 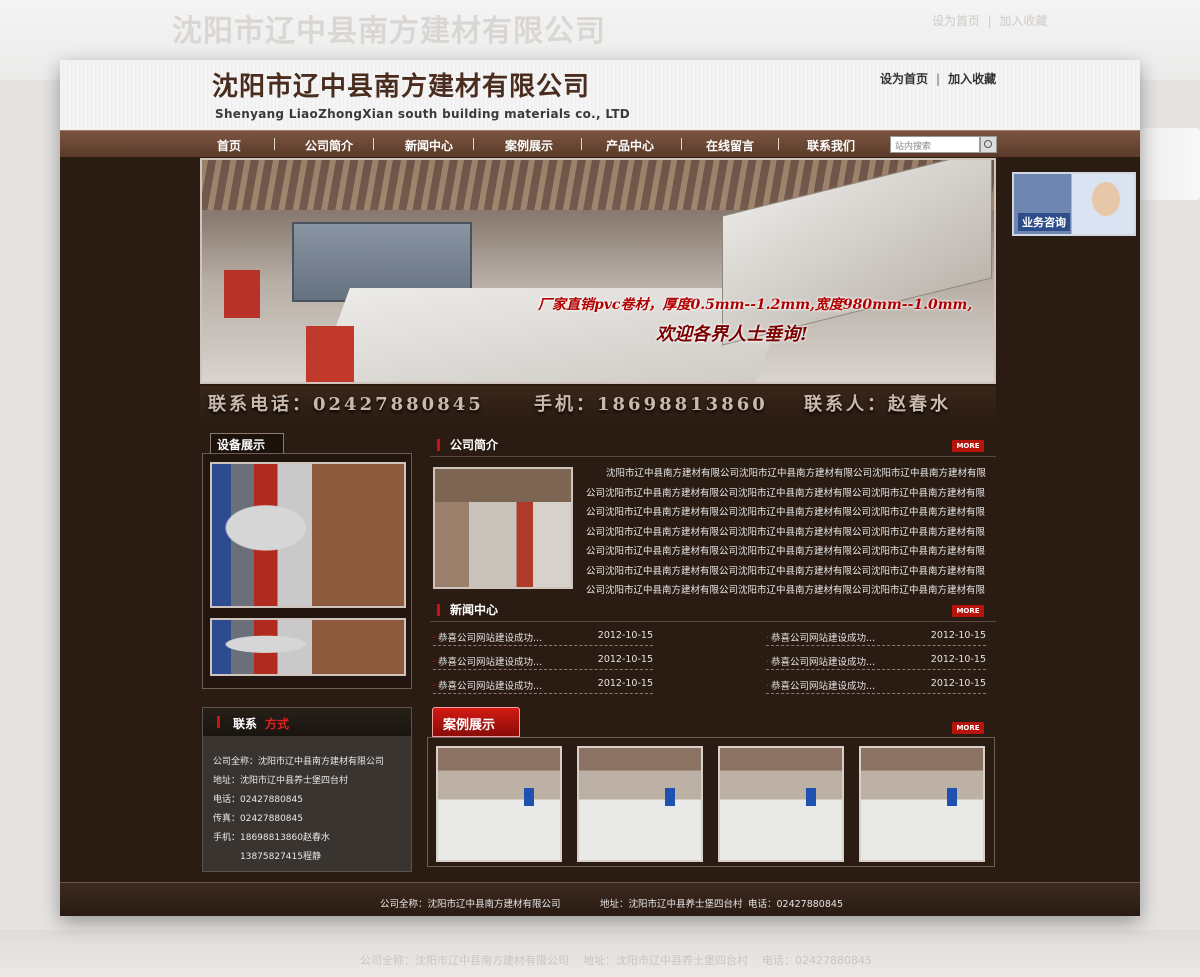 What do you see at coordinates (795, 904) in the screenshot?
I see `footer-phone: 电话：02427880845` at bounding box center [795, 904].